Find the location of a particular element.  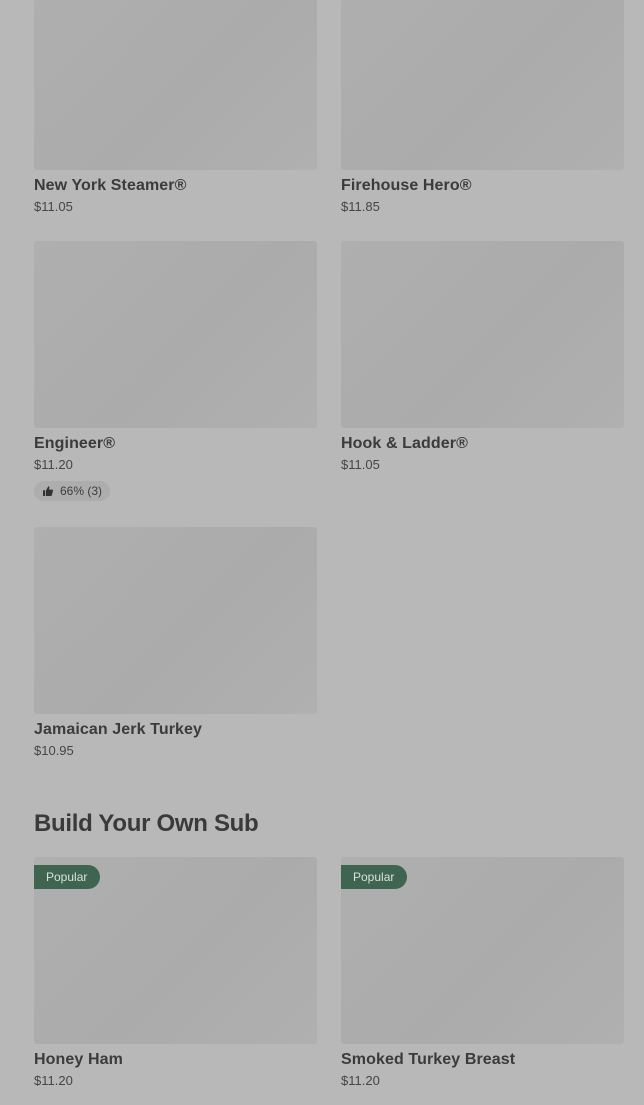

menu-item-jamaican-jerk-turkey: Jamaican Jerk Turkey $10.95 is located at coordinates (175, 643).